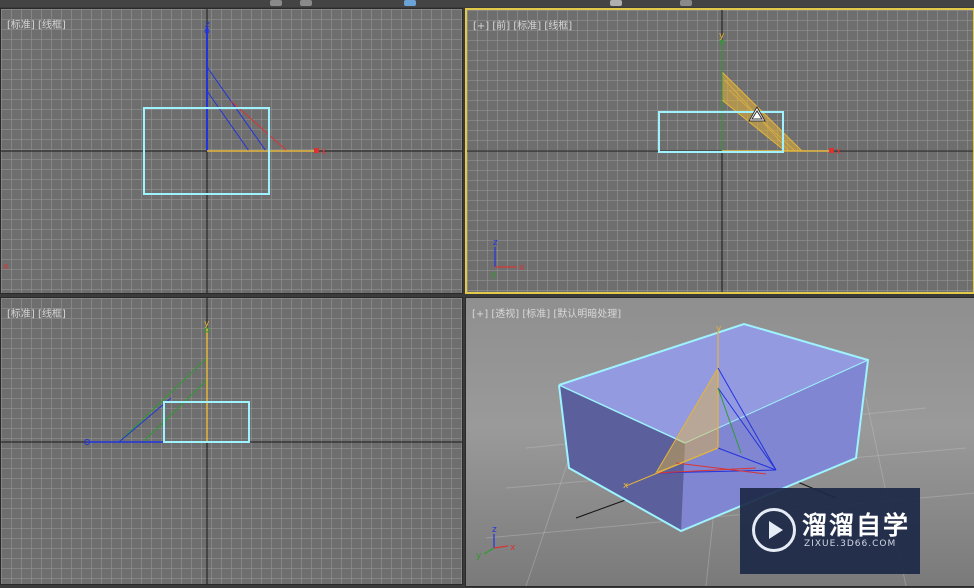 The image size is (974, 588). I want to click on main-toolbar, so click(487, 3).